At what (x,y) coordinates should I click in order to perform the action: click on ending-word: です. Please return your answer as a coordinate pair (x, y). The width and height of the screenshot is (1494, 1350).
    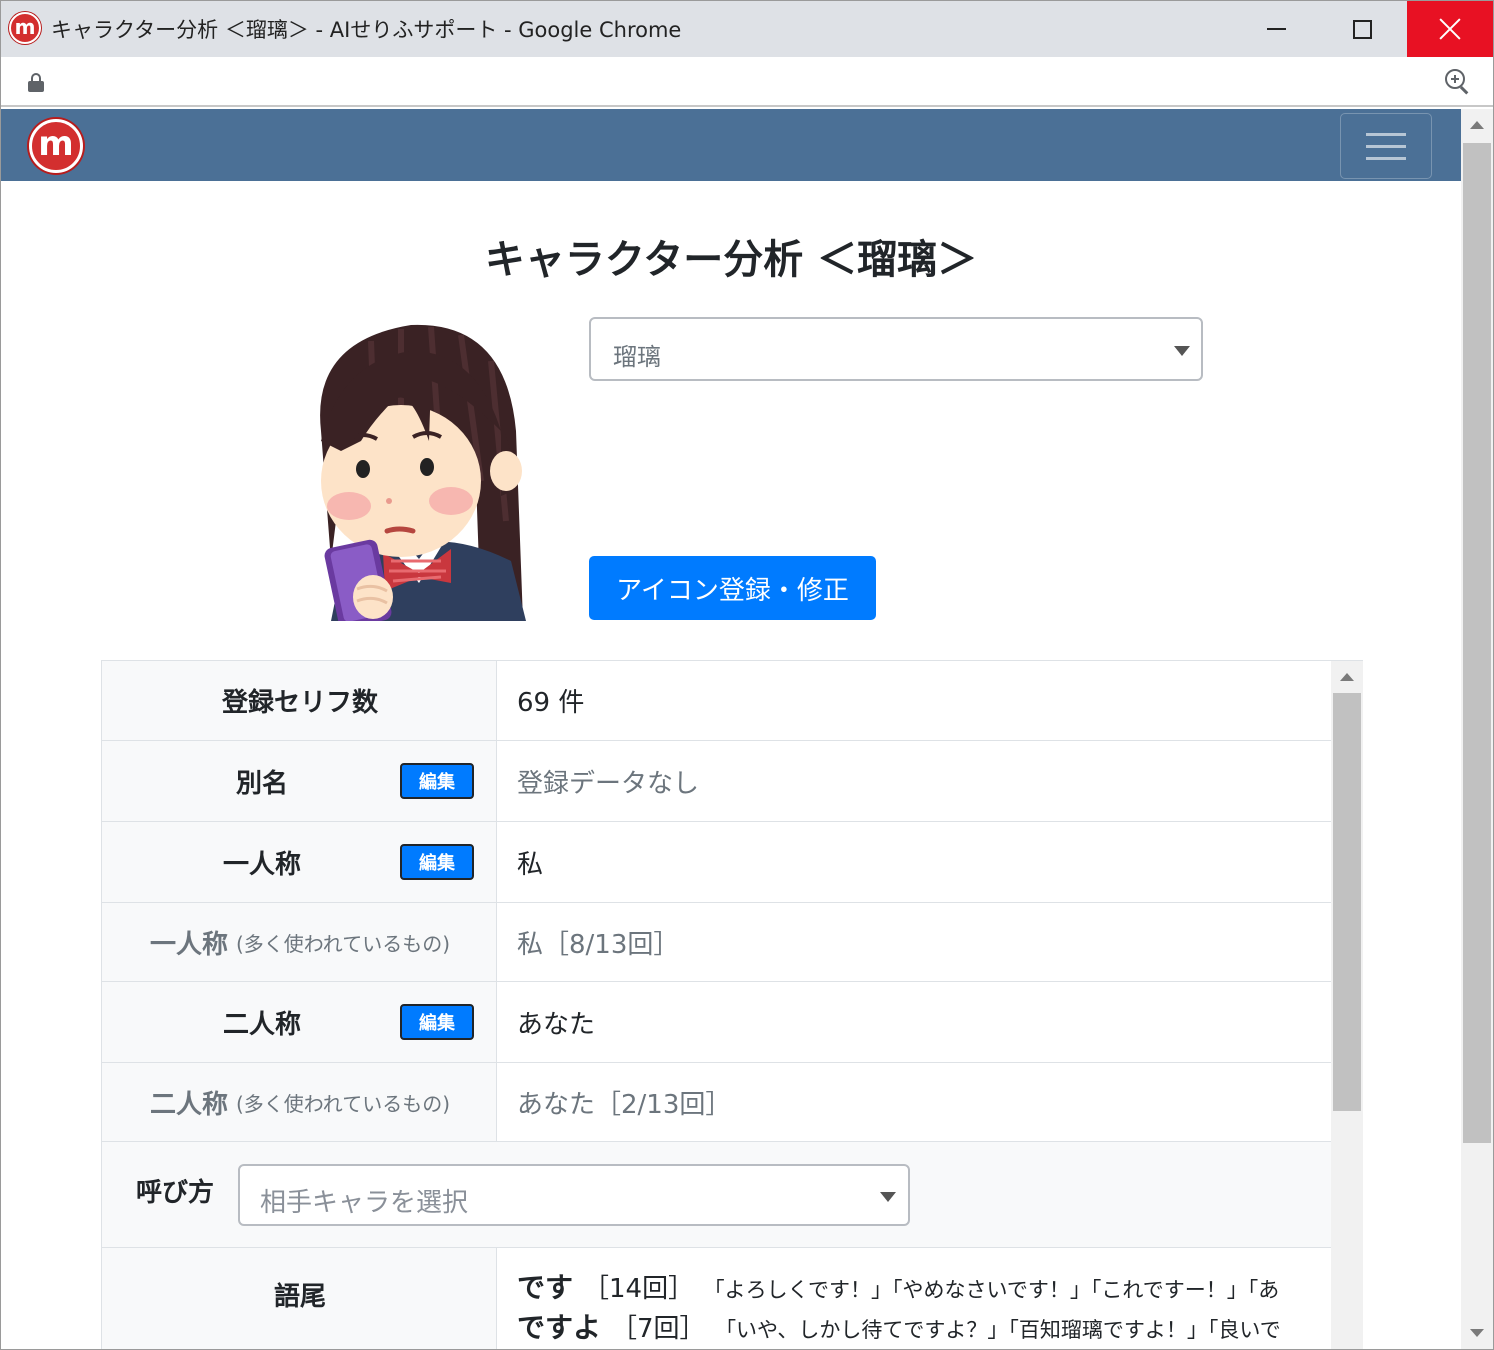
    Looking at the image, I should click on (545, 1287).